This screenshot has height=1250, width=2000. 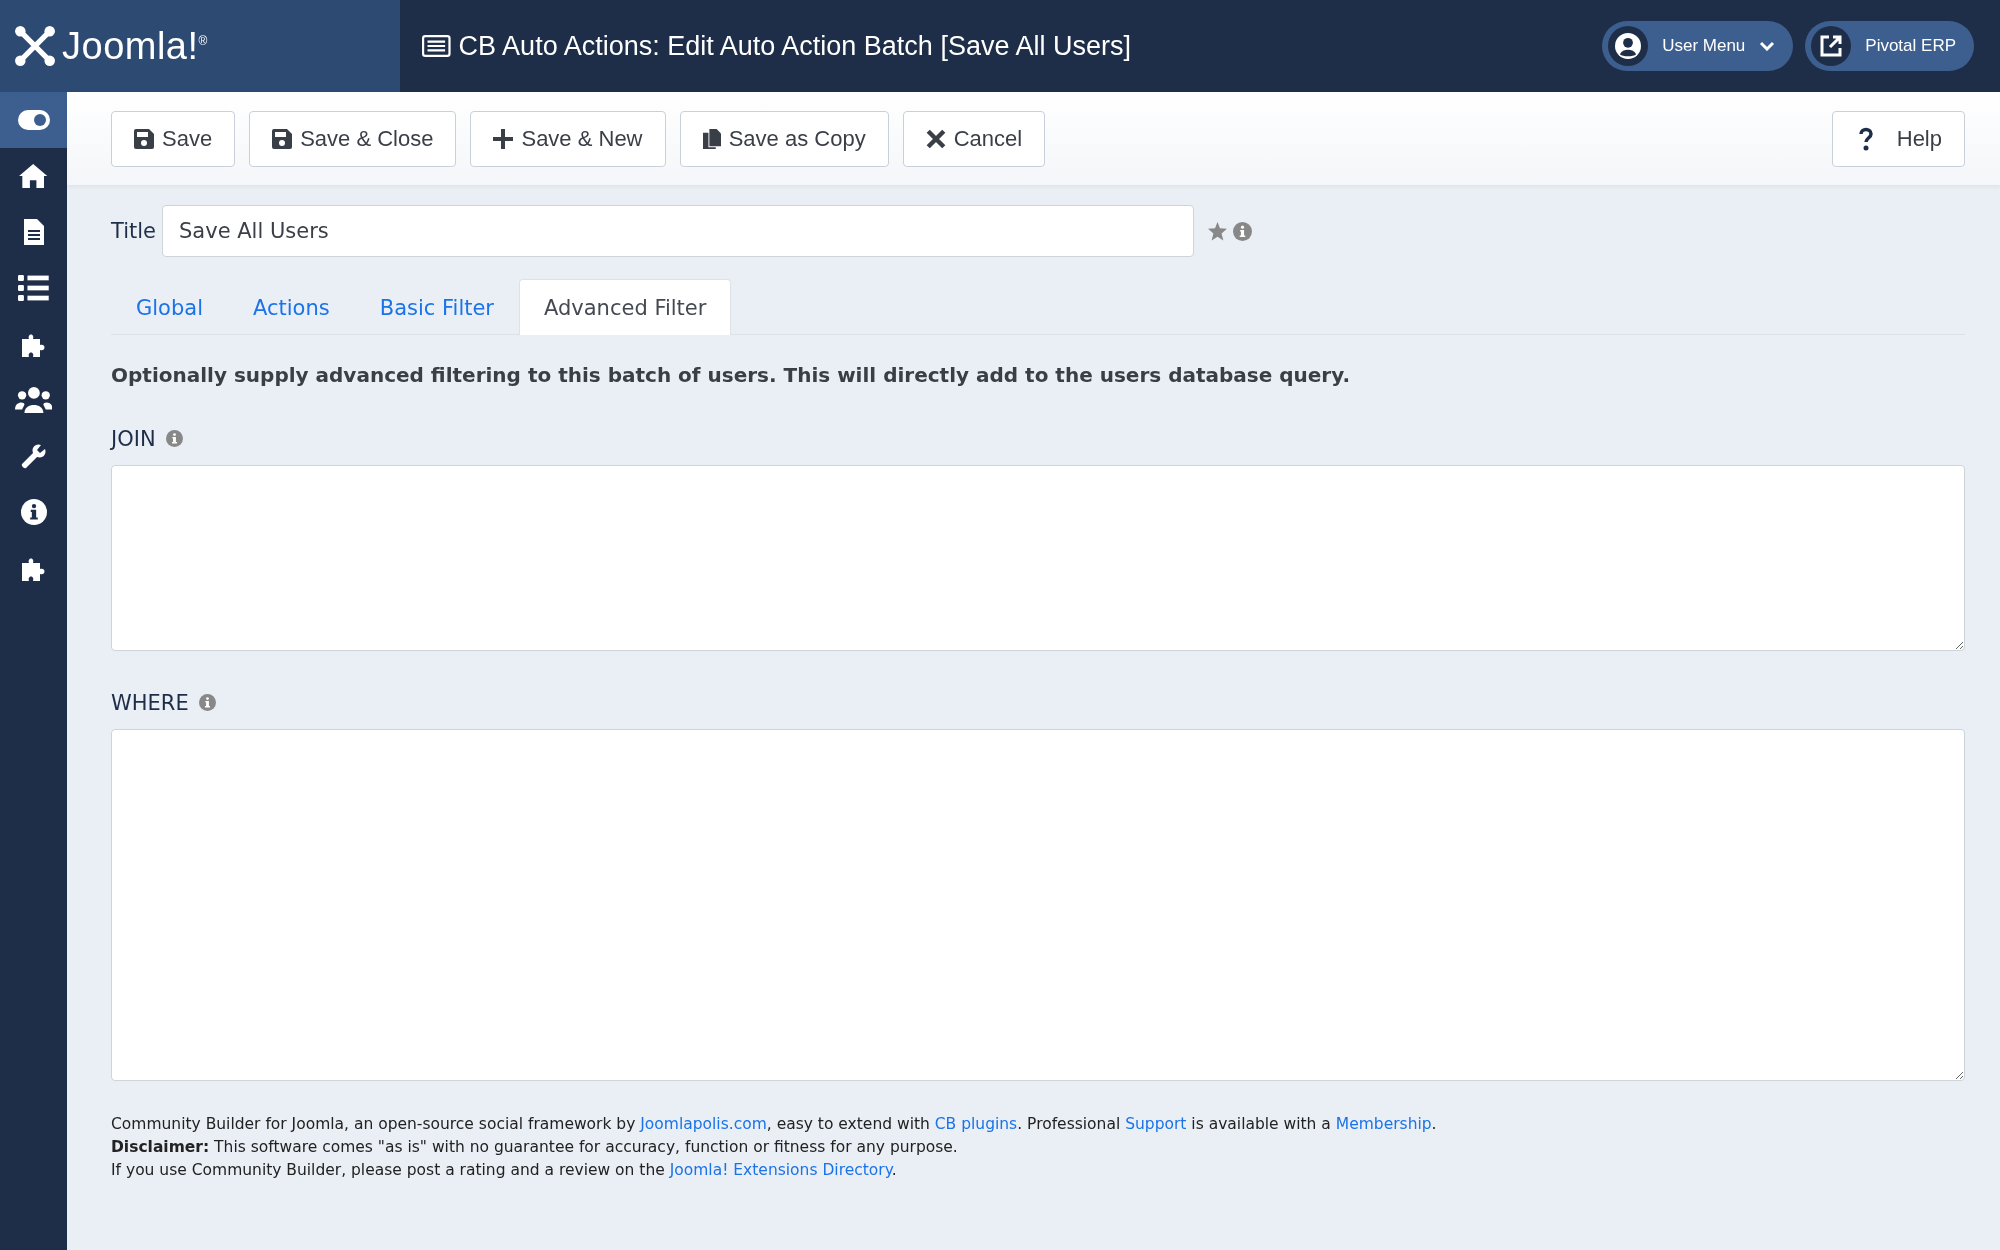 I want to click on help-button: Help, so click(x=1898, y=138).